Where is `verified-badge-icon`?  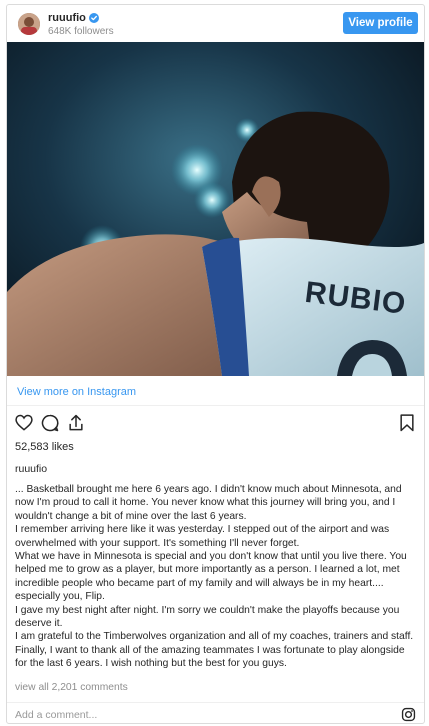 verified-badge-icon is located at coordinates (93, 18).